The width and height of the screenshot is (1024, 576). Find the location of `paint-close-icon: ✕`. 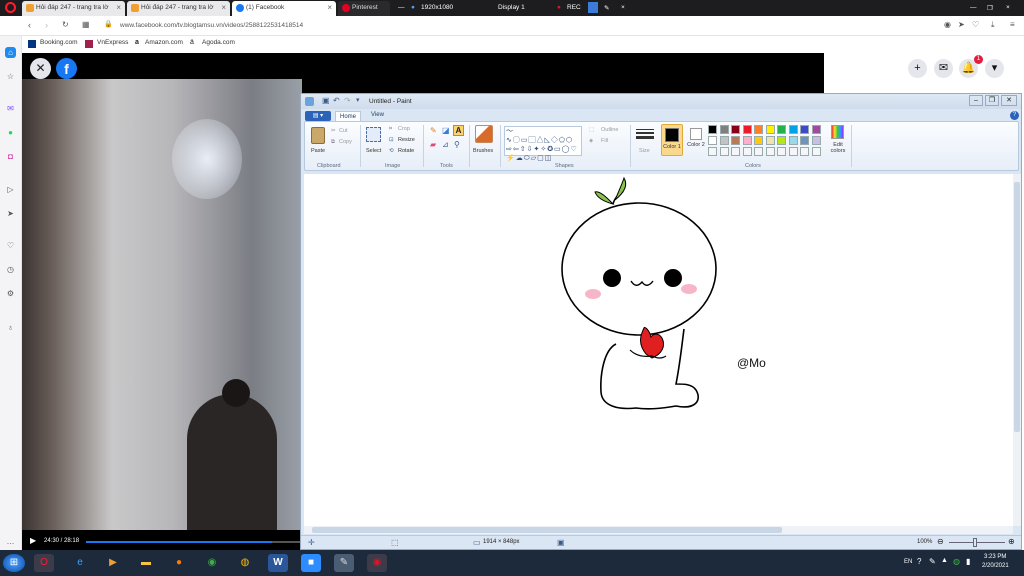

paint-close-icon: ✕ is located at coordinates (1009, 100).